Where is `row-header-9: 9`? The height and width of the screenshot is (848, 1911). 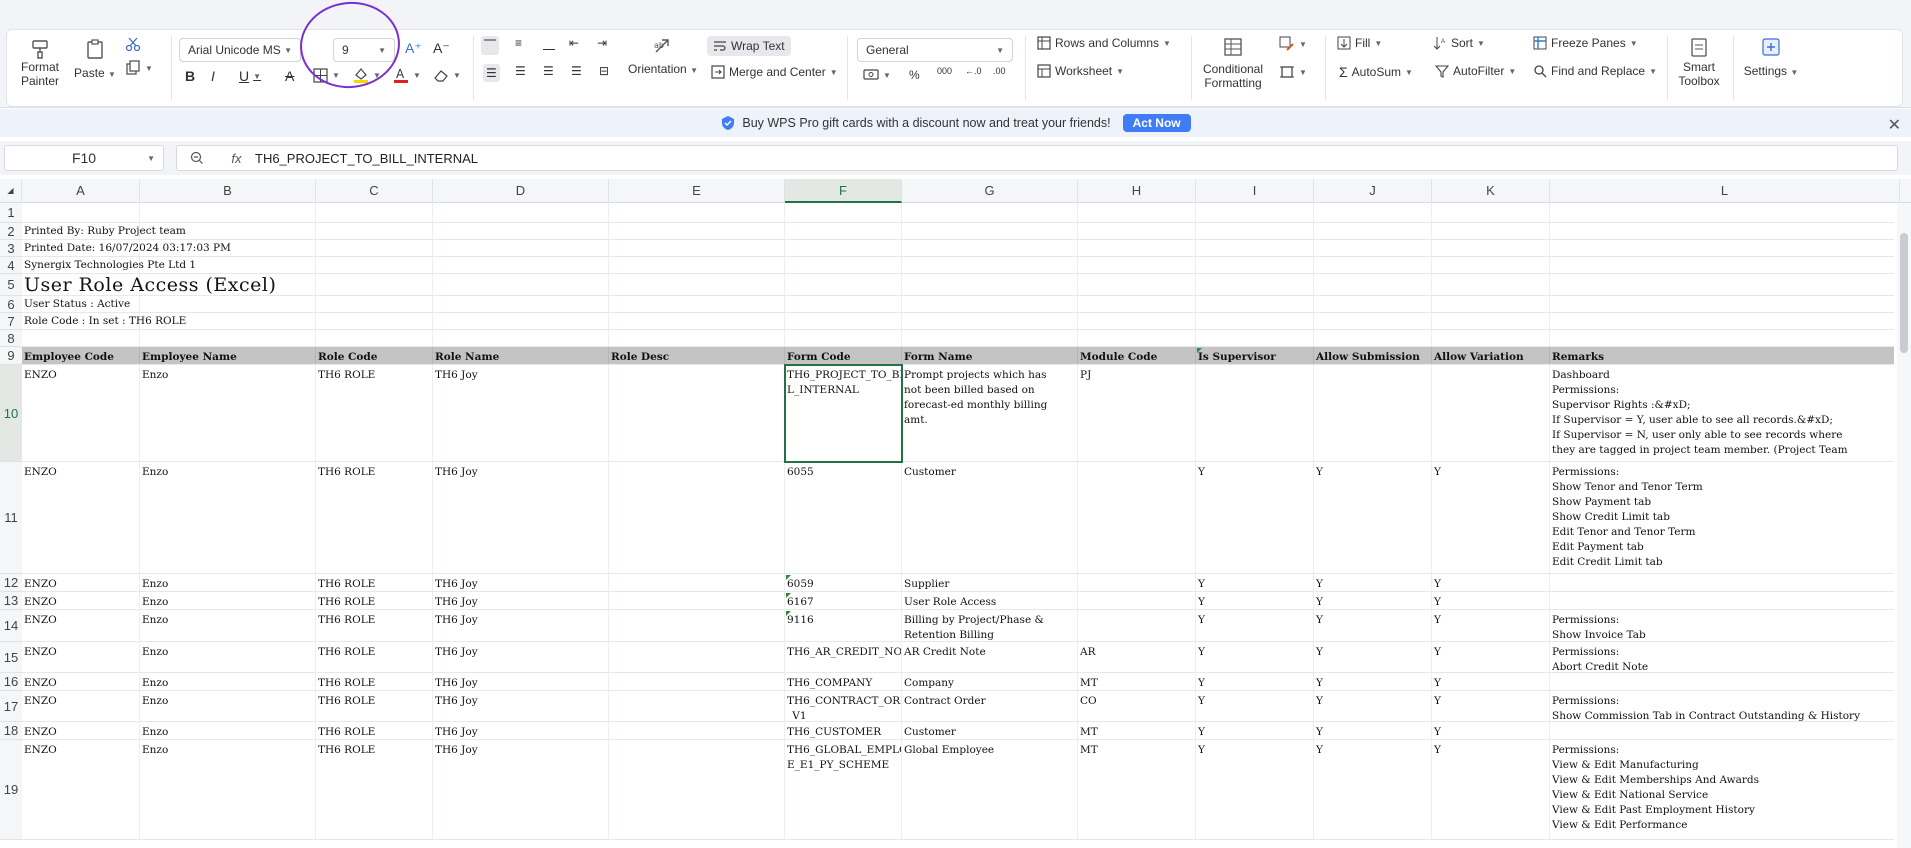
row-header-9: 9 is located at coordinates (11, 356).